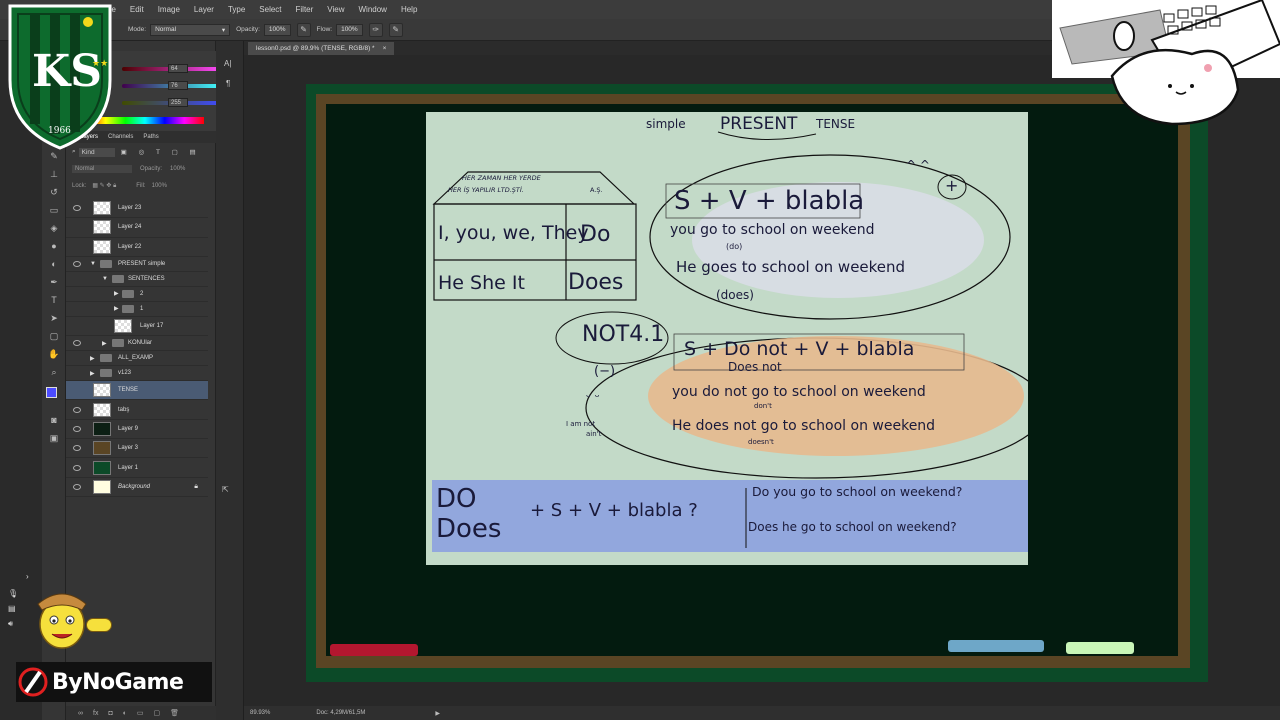  Describe the element at coordinates (161, 152) in the screenshot. I see `filter-icons: ▣ ◎ T ▢ ▤` at that location.